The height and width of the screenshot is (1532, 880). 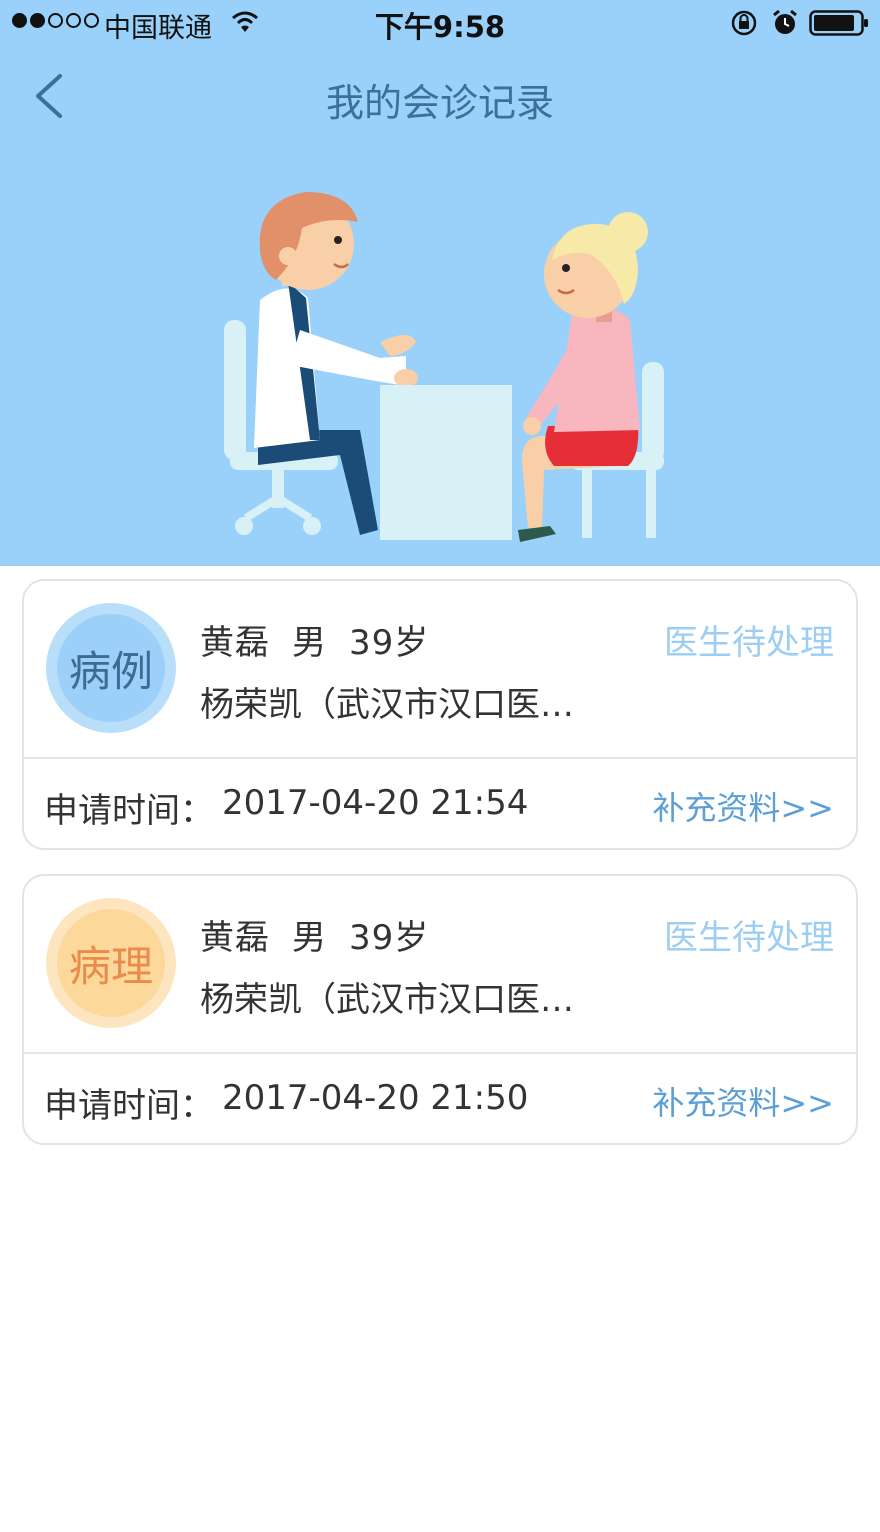 What do you see at coordinates (444, 367) in the screenshot?
I see `doctor-patient-illustration` at bounding box center [444, 367].